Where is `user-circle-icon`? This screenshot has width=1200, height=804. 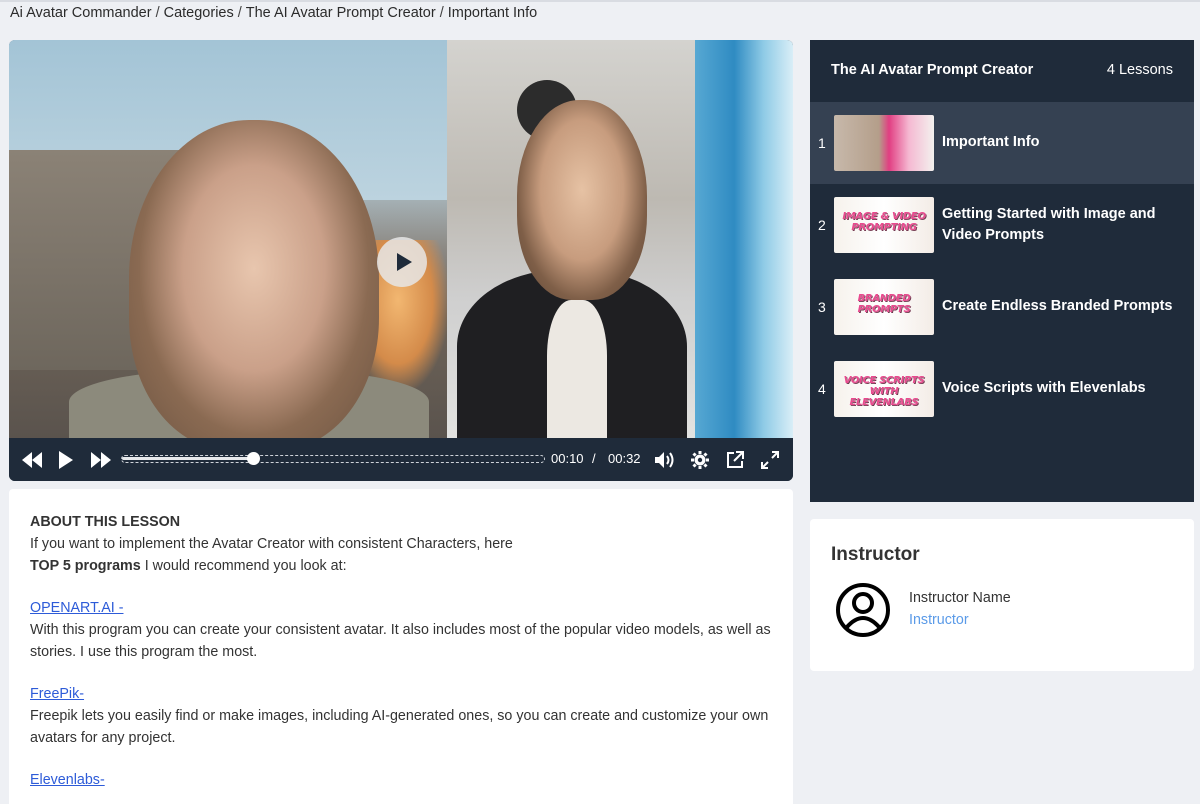
user-circle-icon is located at coordinates (863, 610).